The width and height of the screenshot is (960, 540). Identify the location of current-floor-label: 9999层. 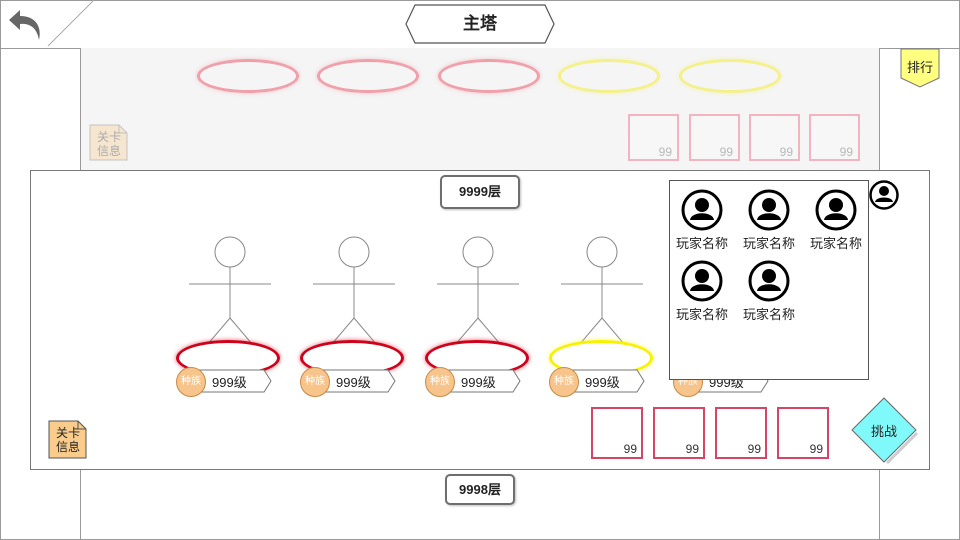
(480, 192).